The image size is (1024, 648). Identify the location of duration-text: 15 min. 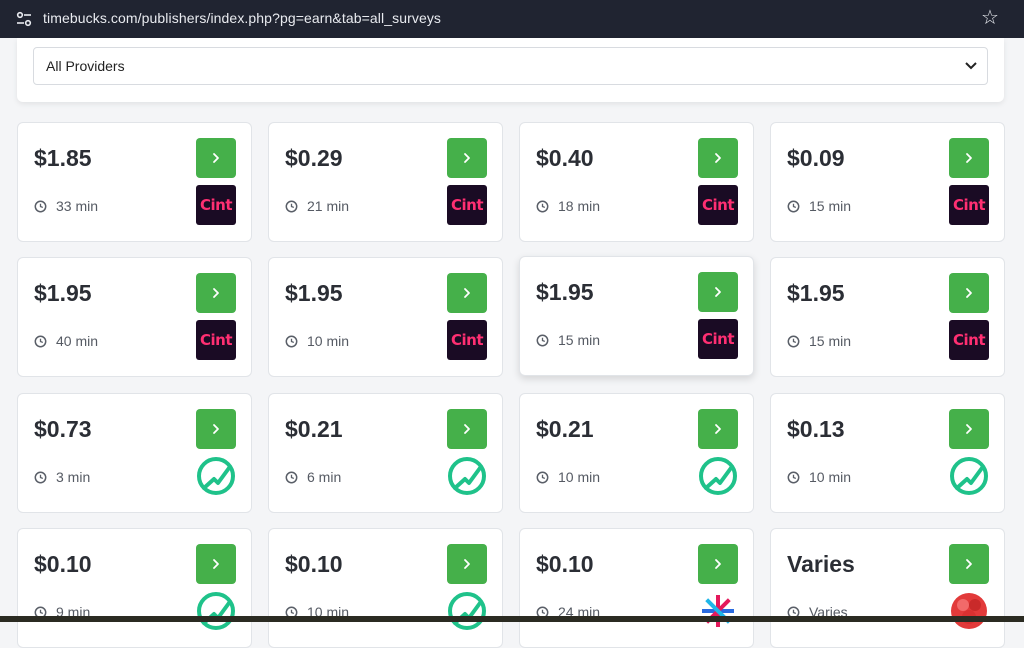
(579, 340).